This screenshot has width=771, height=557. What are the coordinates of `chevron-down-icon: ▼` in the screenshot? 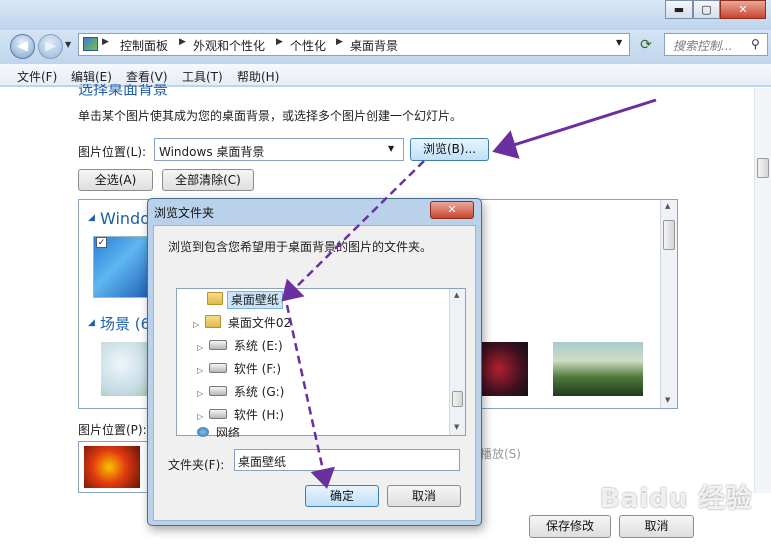 It's located at (391, 148).